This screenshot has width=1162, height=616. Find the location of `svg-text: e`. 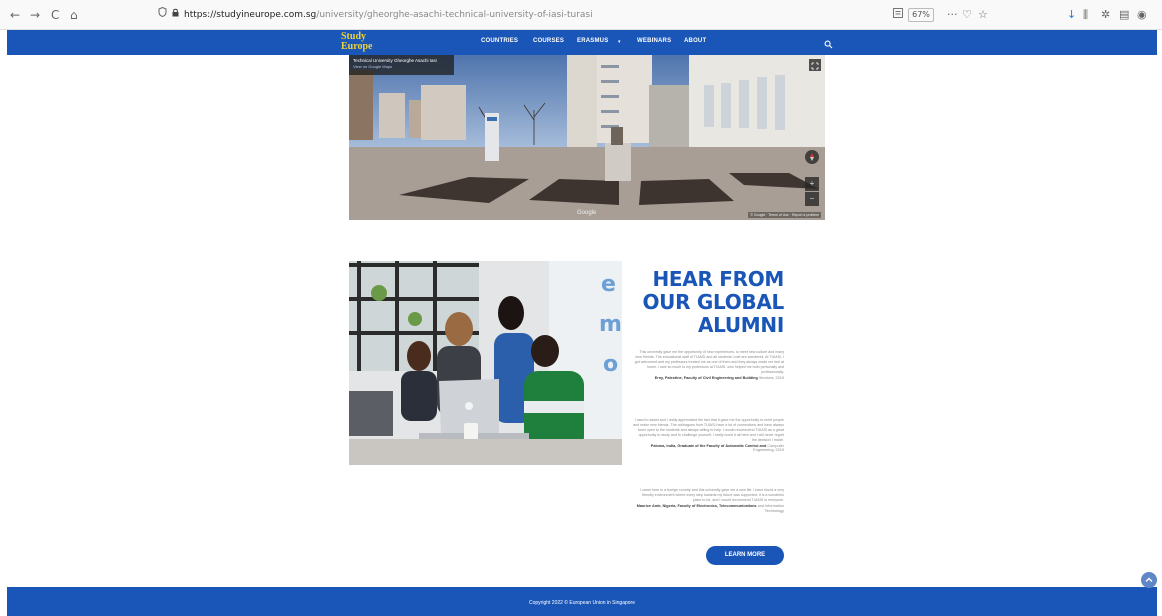

svg-text: e is located at coordinates (608, 284).